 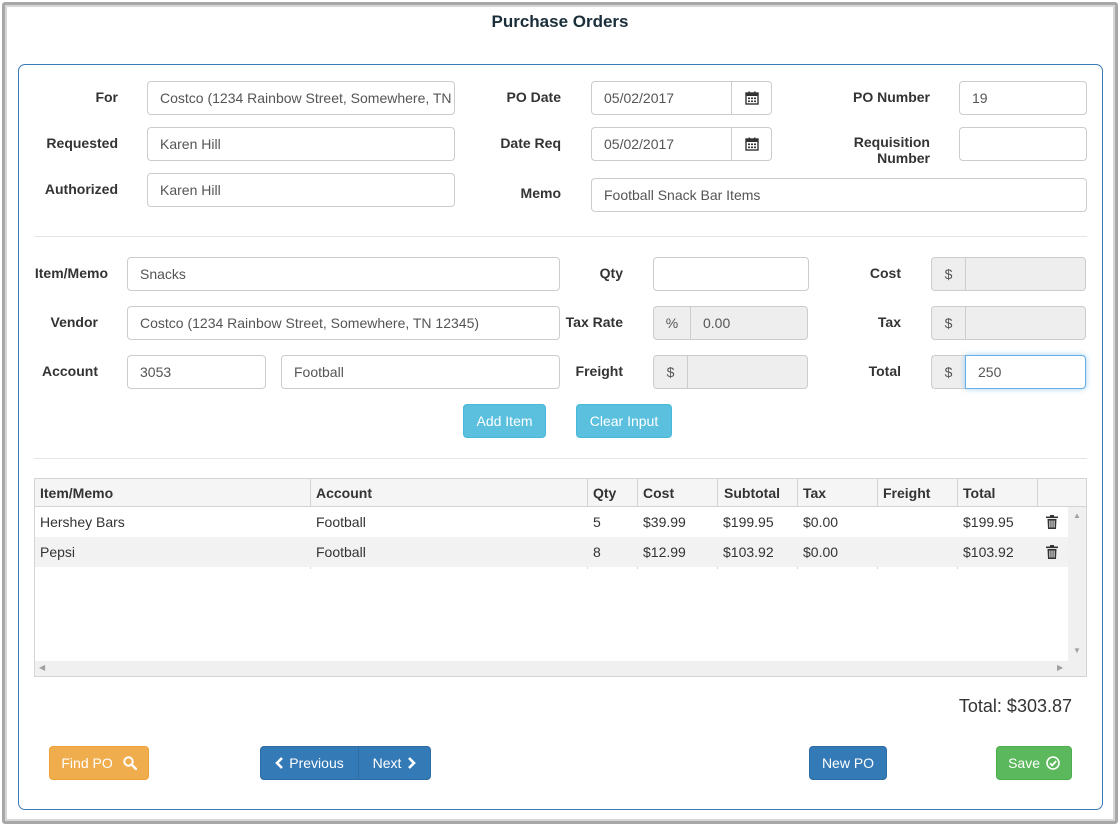 I want to click on requested-label: Requested, so click(x=82, y=143).